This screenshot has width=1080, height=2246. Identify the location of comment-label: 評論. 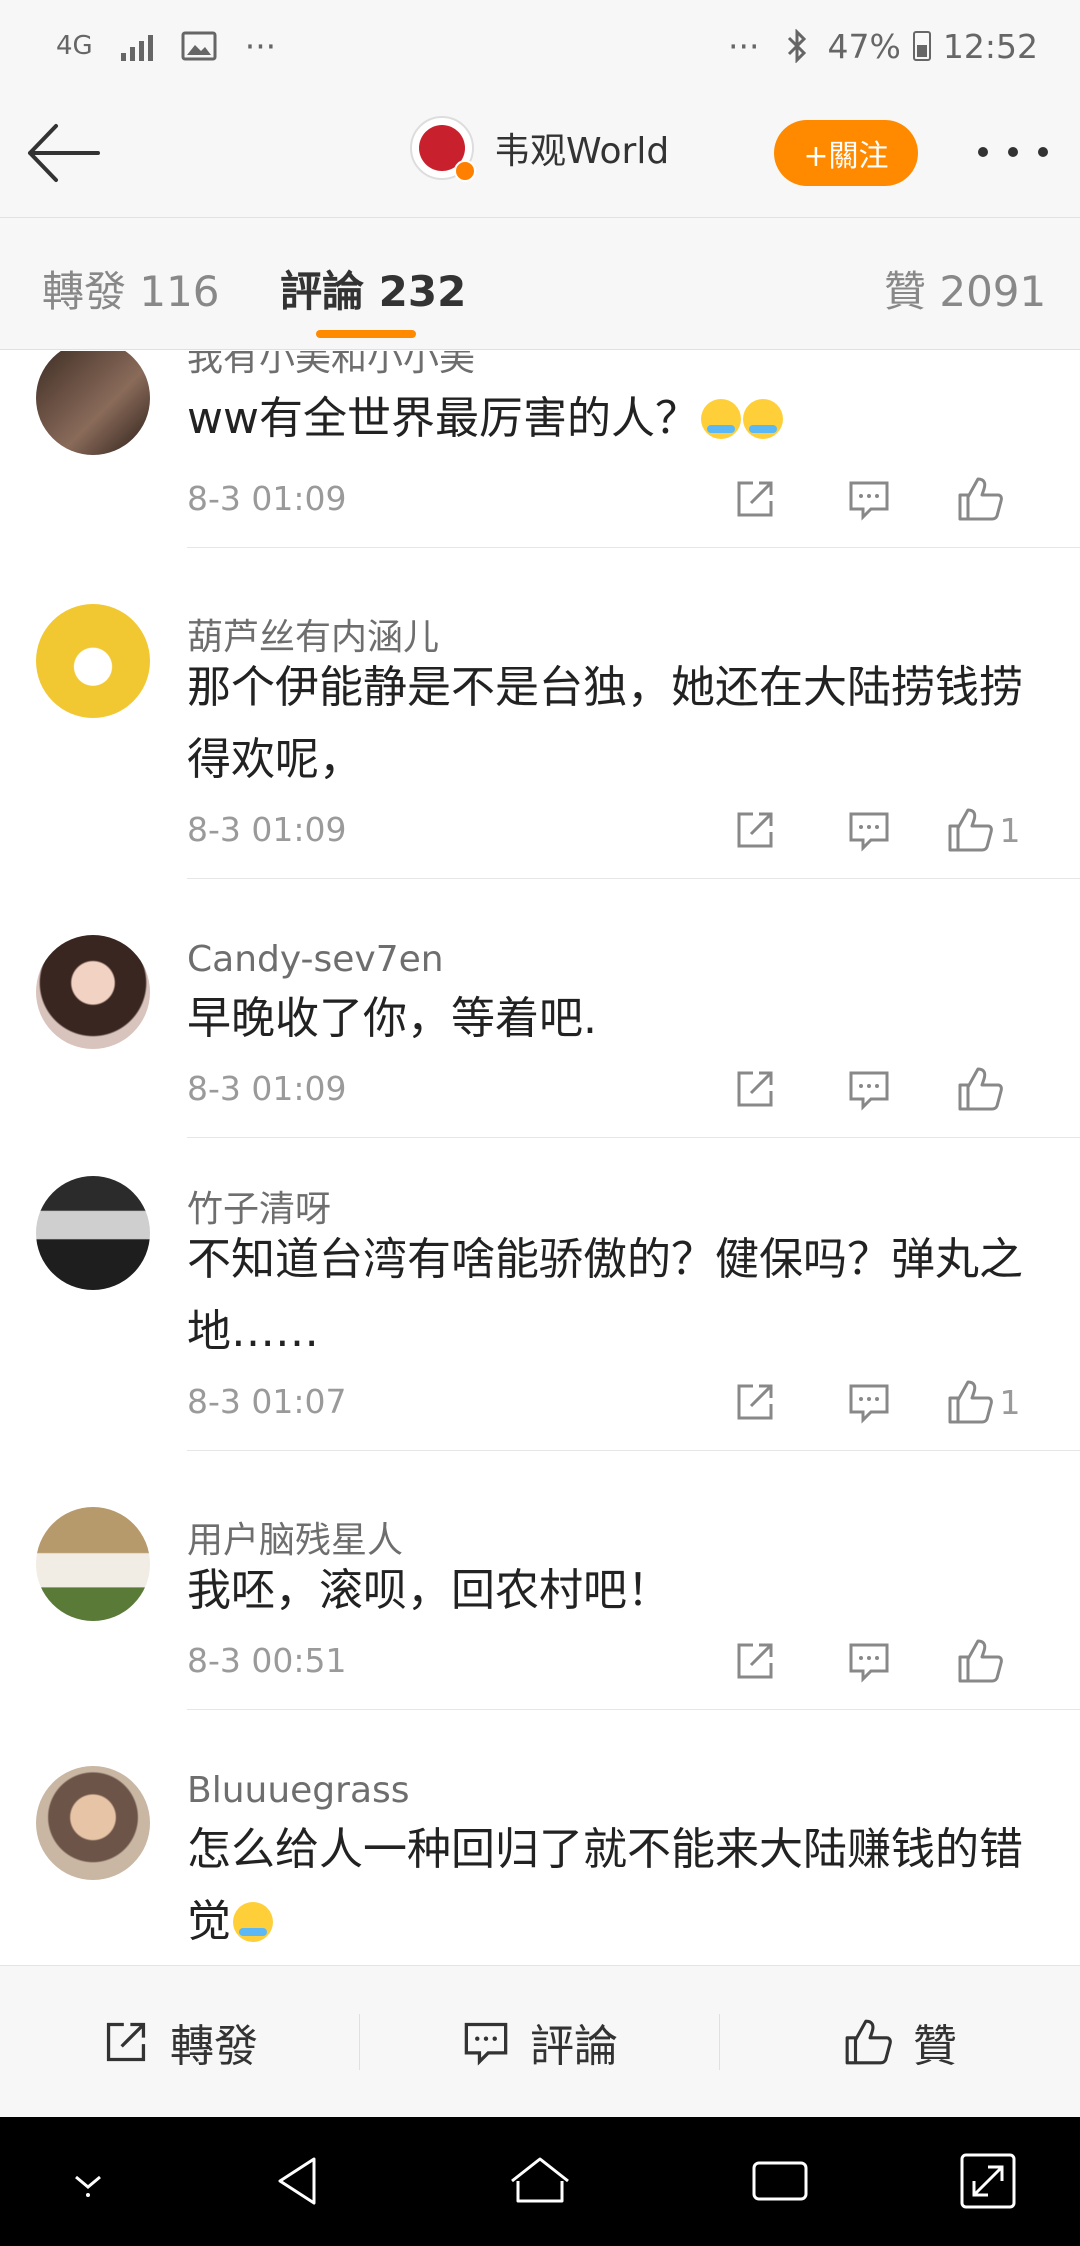
(574, 2046).